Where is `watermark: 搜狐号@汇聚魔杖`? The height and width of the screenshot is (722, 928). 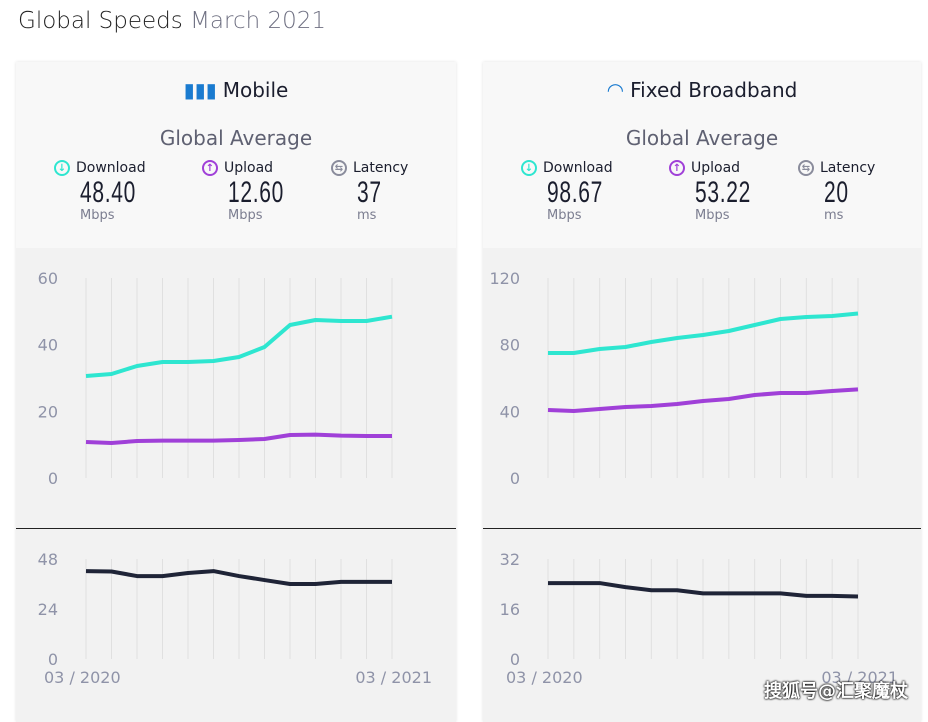
watermark: 搜狐号@汇聚魔杖 is located at coordinates (836, 690).